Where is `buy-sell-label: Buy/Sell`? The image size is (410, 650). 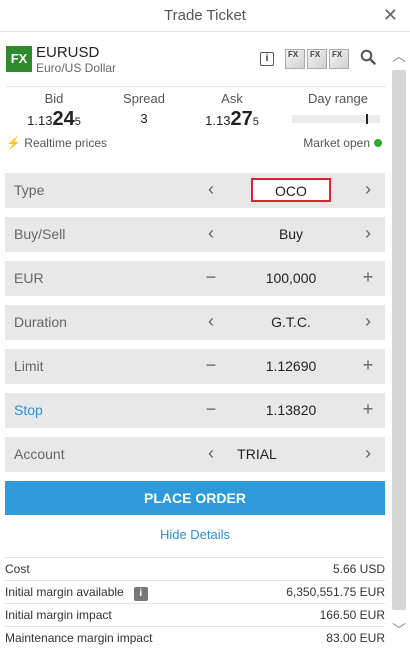 buy-sell-label: Buy/Sell is located at coordinates (40, 234).